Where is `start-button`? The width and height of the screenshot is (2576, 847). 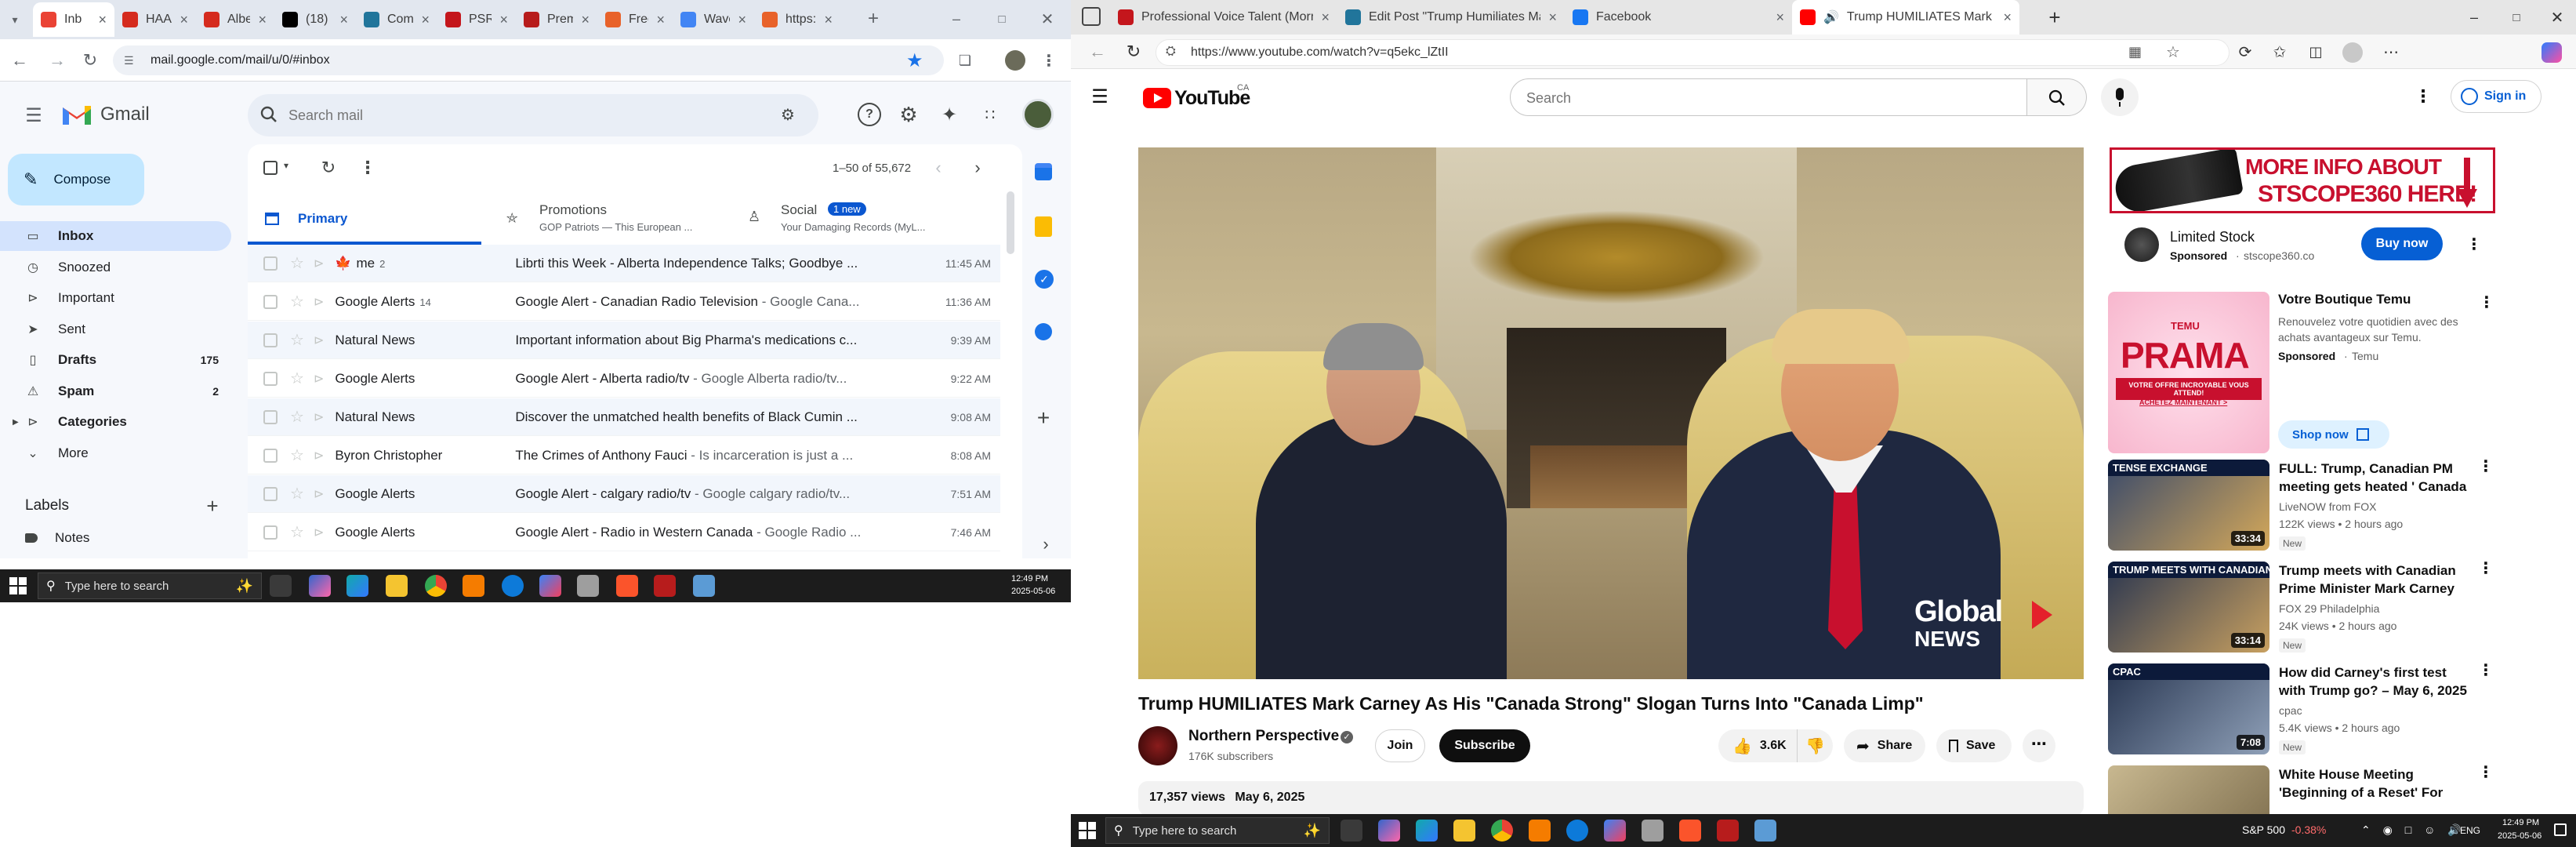
start-button is located at coordinates (18, 585).